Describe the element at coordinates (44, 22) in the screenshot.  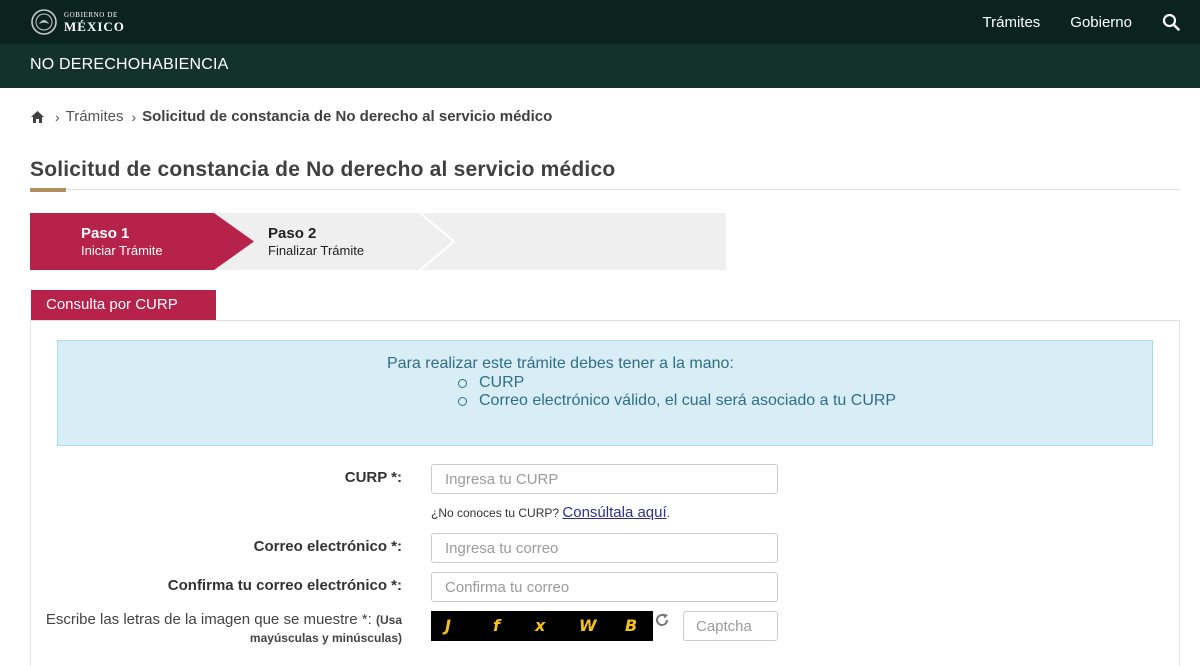
I see `coat-of-arms-icon` at that location.